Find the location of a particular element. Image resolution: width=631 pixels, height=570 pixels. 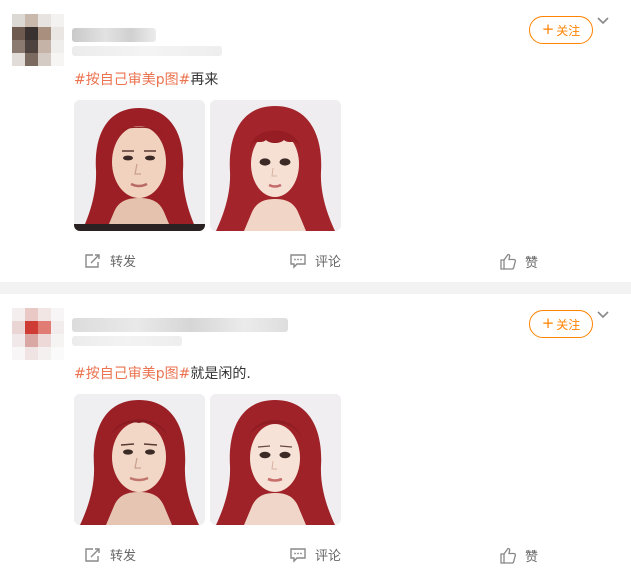

post-body: 就是闲的. is located at coordinates (220, 374).